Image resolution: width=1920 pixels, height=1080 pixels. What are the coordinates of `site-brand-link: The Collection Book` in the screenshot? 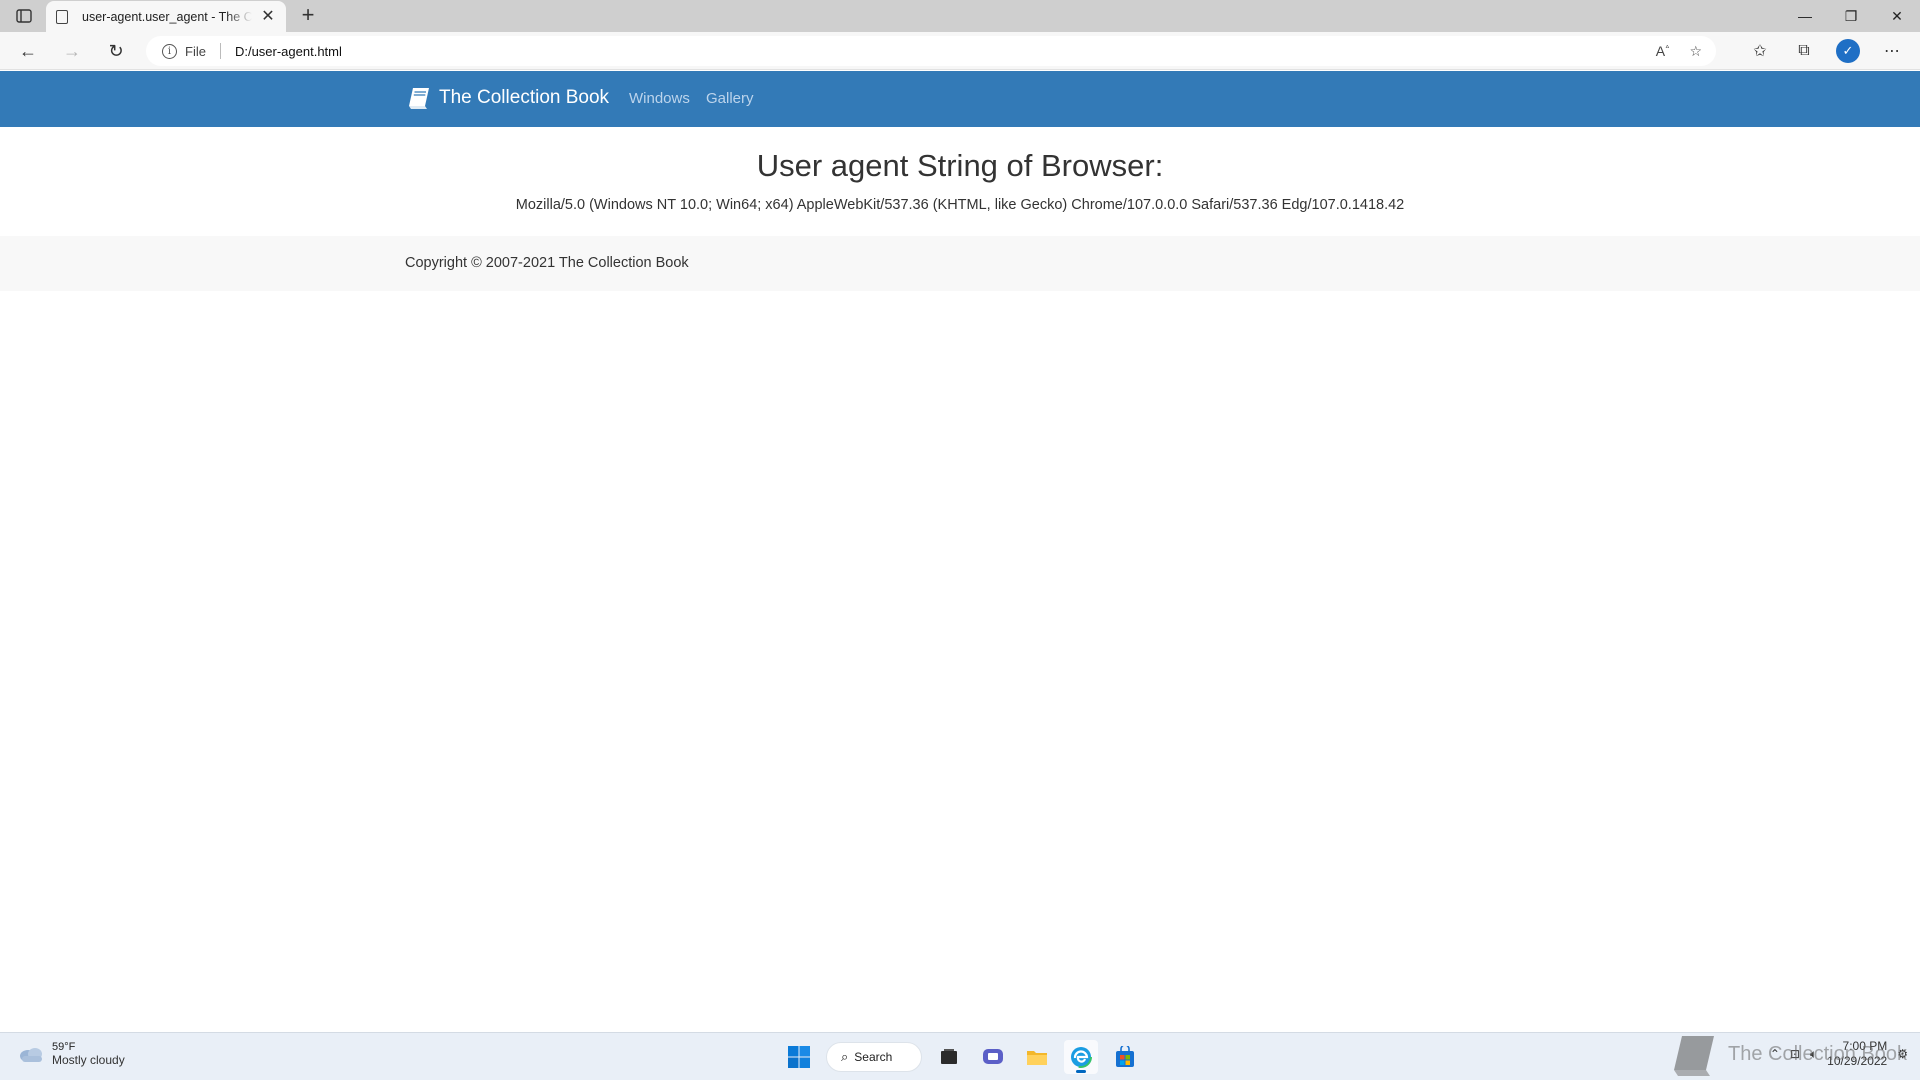 It's located at (507, 98).